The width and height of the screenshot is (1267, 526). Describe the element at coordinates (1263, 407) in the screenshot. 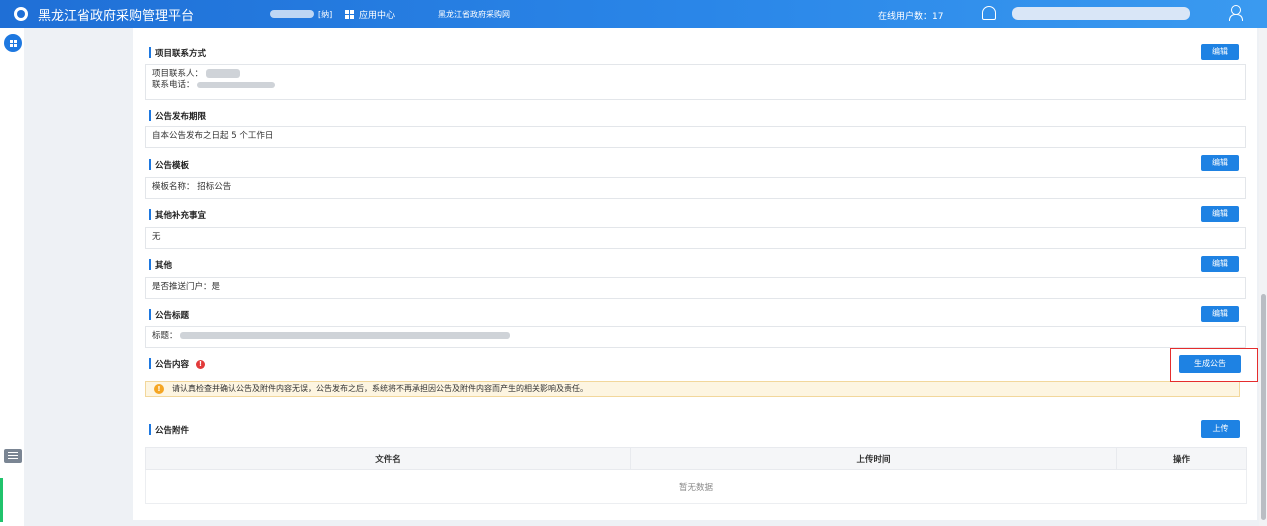

I see `scrollbar-thumb` at that location.